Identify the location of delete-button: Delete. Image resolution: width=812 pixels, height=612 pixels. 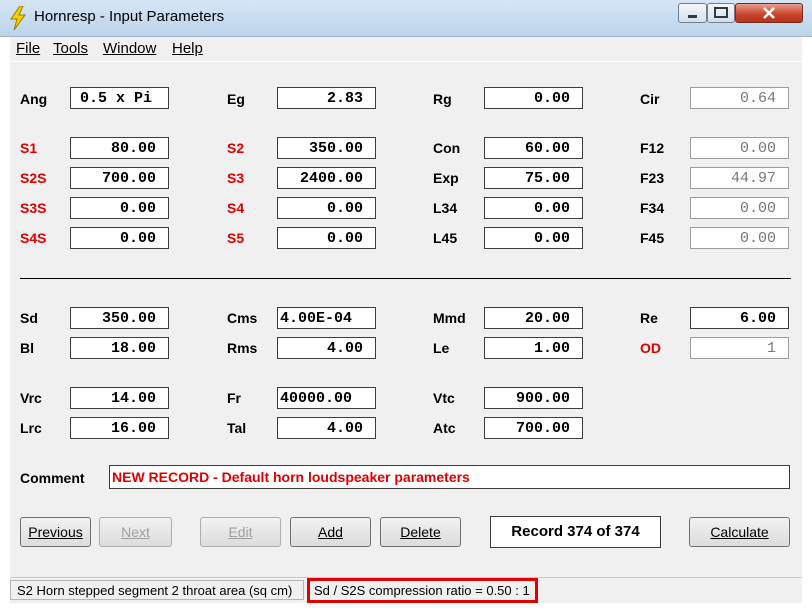
(420, 532).